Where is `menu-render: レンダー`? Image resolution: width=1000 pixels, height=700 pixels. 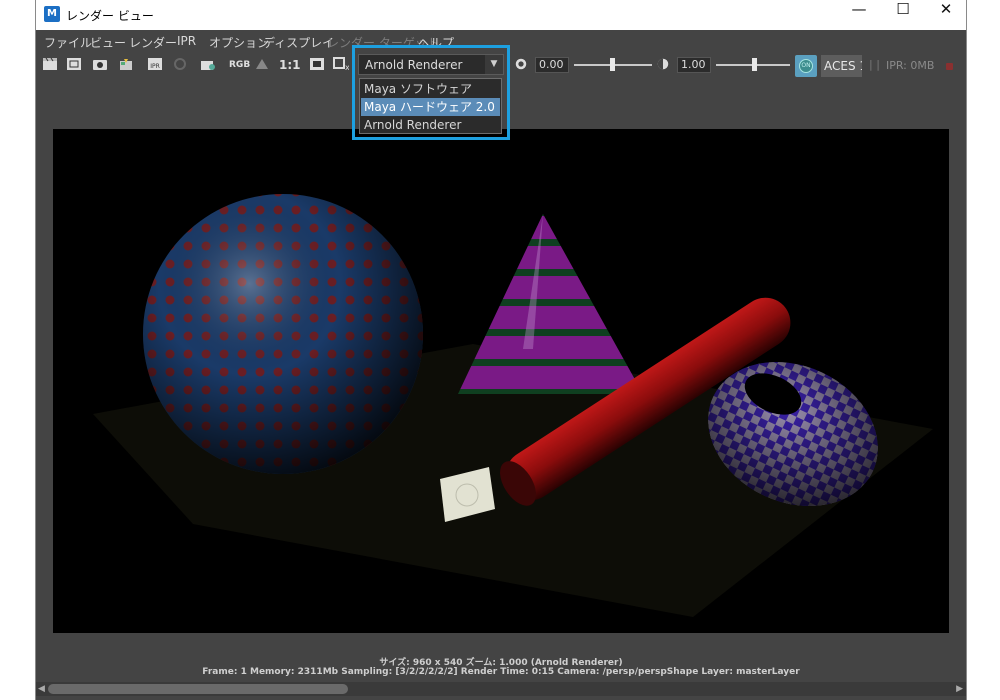 menu-render: レンダー is located at coordinates (153, 42).